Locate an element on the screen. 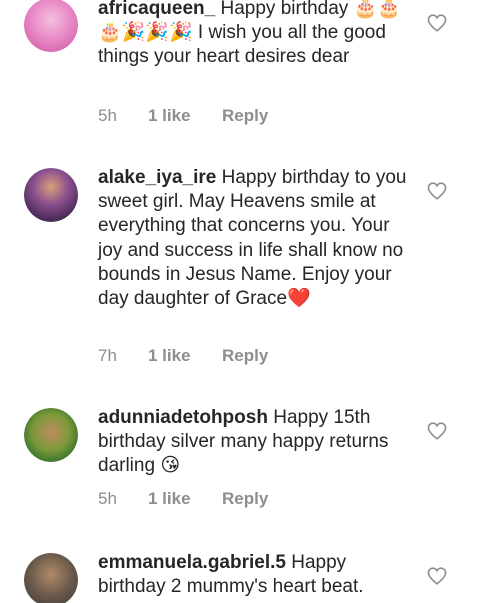 The image size is (480, 603). comment-time: 7h is located at coordinates (107, 355).